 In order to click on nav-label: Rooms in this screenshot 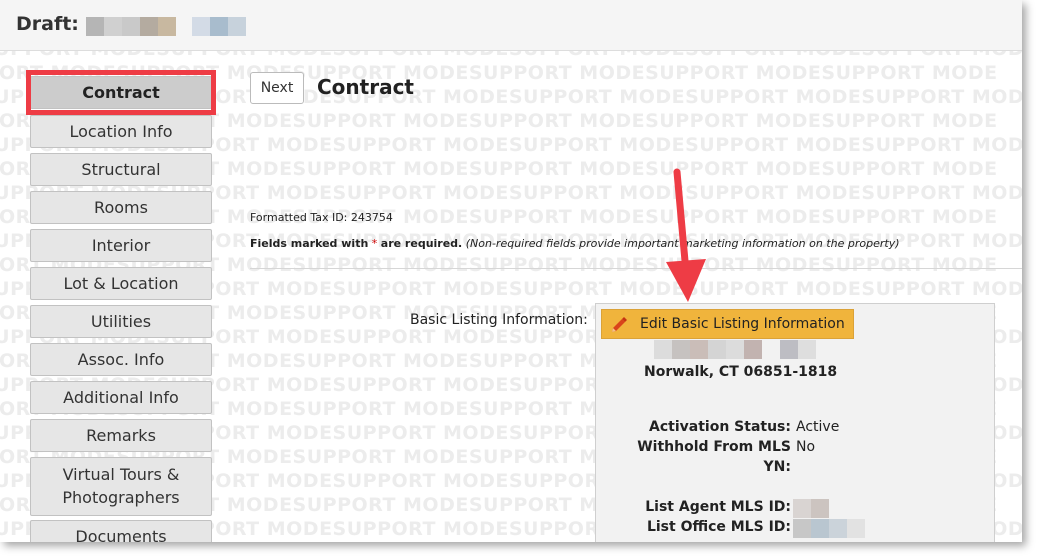, I will do `click(121, 207)`.